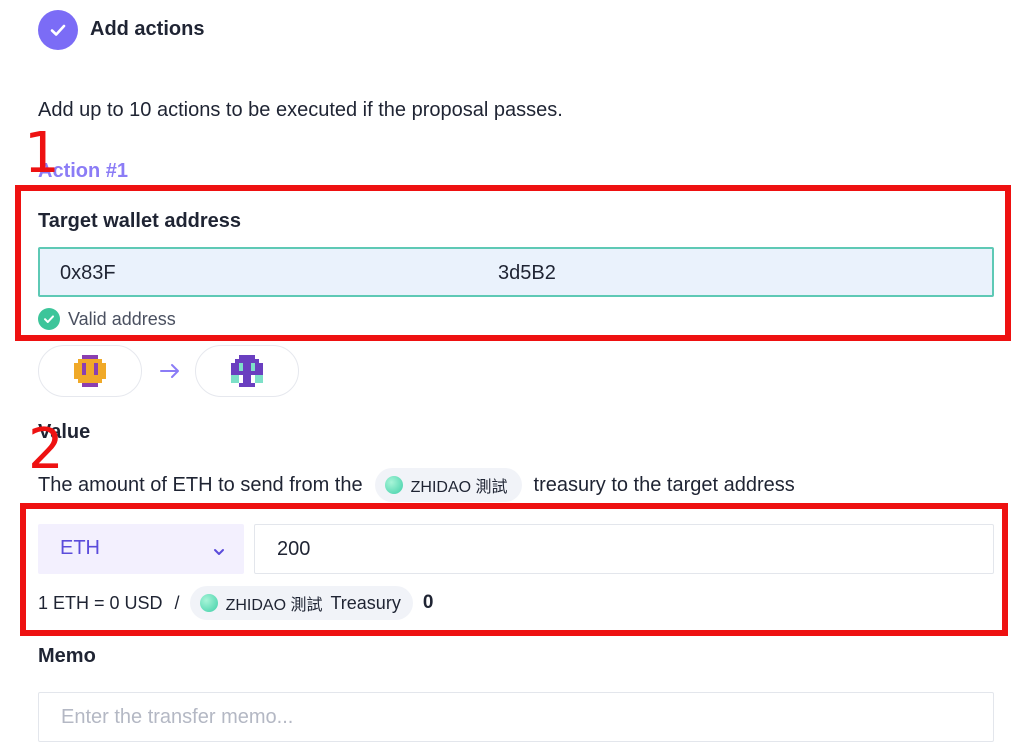 The image size is (1024, 756). I want to click on dao-chip: ZHIDAO 測試, so click(448, 485).